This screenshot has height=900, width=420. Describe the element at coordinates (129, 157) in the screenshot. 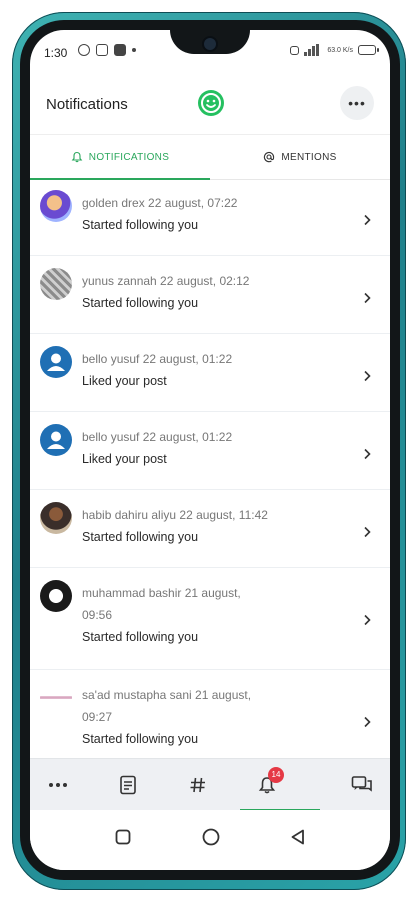

I see `tab-label: NOTIFICATIONS` at that location.